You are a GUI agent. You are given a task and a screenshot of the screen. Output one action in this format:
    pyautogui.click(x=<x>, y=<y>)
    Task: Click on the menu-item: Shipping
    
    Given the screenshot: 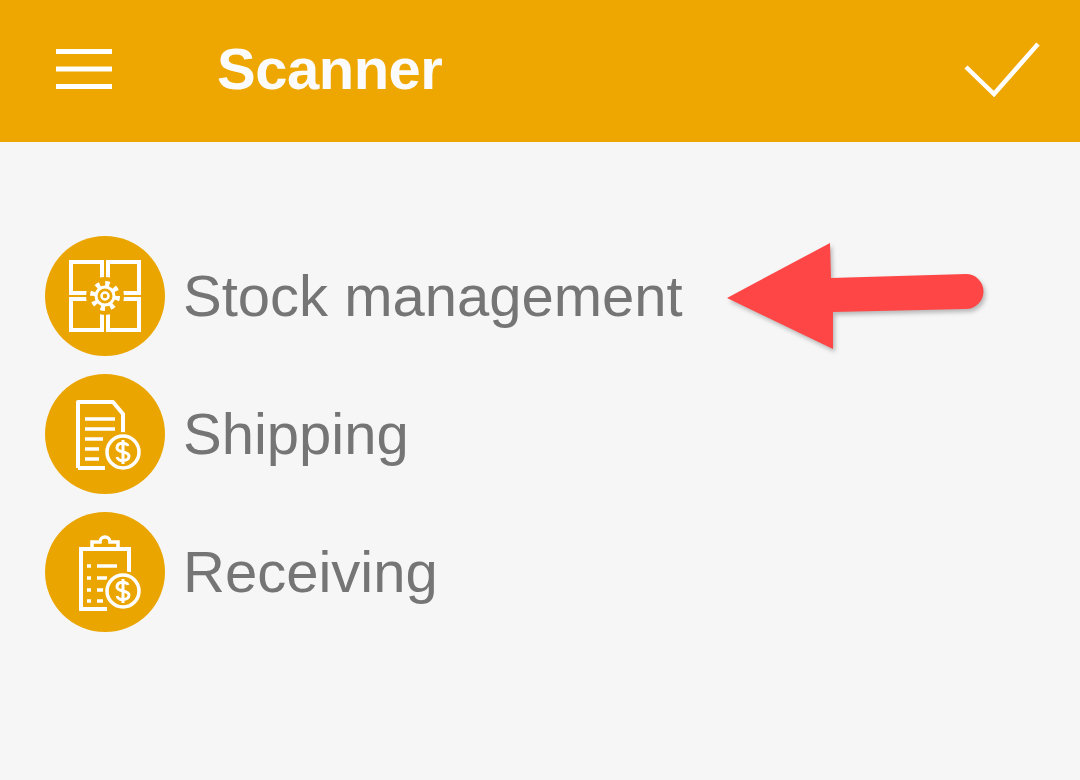 What is the action you would take?
    pyautogui.click(x=227, y=434)
    